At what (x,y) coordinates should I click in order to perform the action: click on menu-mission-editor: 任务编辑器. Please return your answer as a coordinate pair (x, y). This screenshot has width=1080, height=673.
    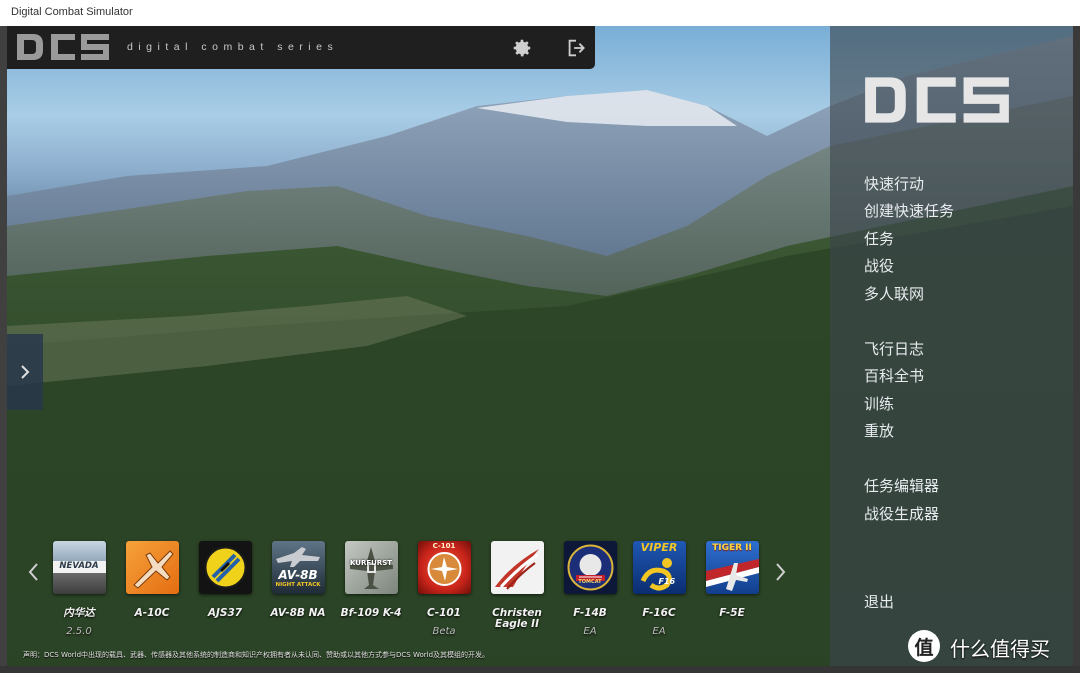
    Looking at the image, I should click on (901, 485).